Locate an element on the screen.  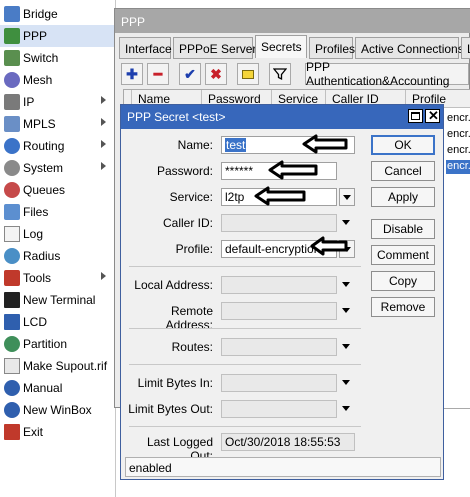
menu-item-label: PPP is located at coordinates (35, 36).